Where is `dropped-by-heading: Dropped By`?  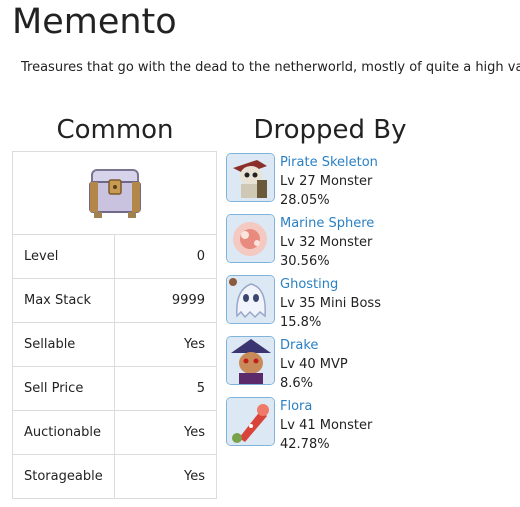
dropped-by-heading: Dropped By is located at coordinates (330, 130).